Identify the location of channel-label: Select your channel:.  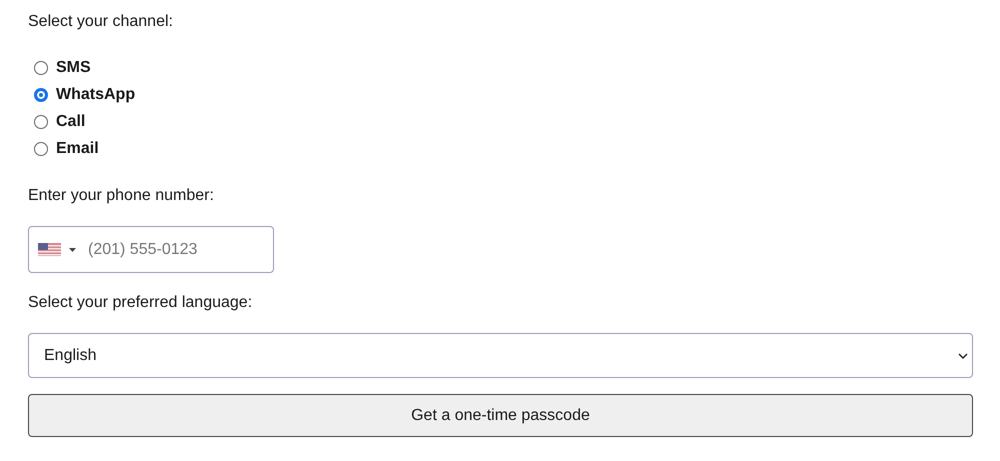
(100, 22).